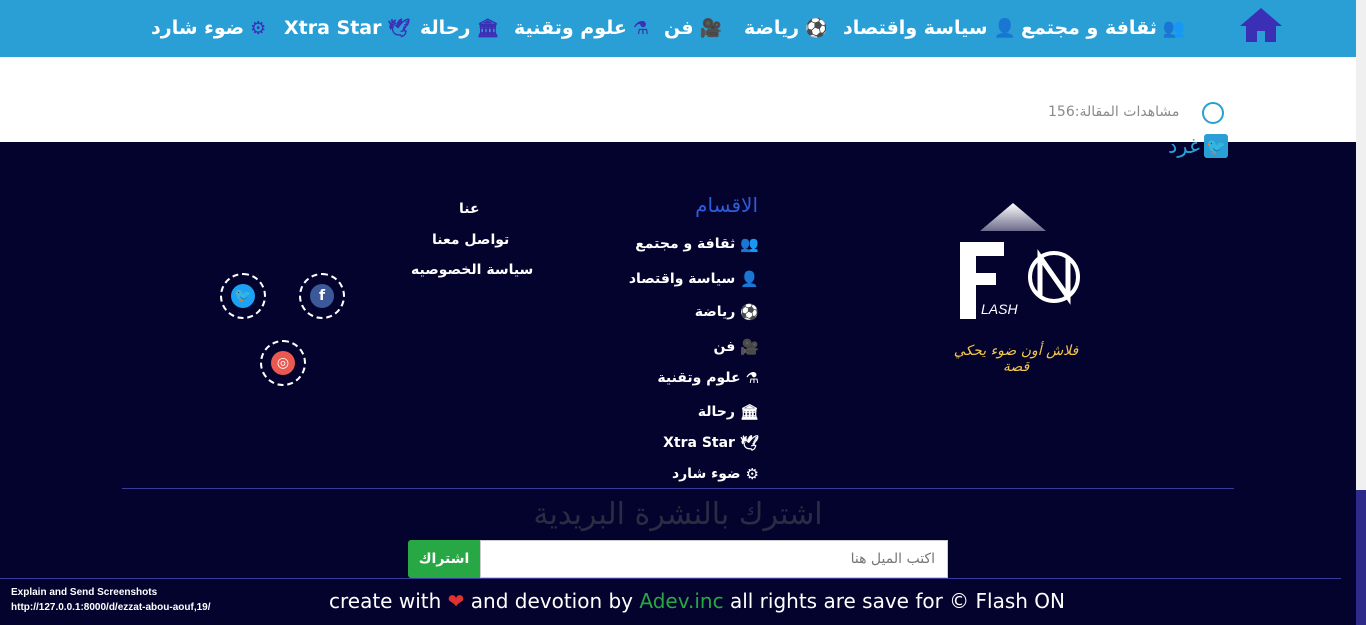 This screenshot has height=625, width=1366. I want to click on cat-label: ثقافة و مجتمع, so click(685, 244).